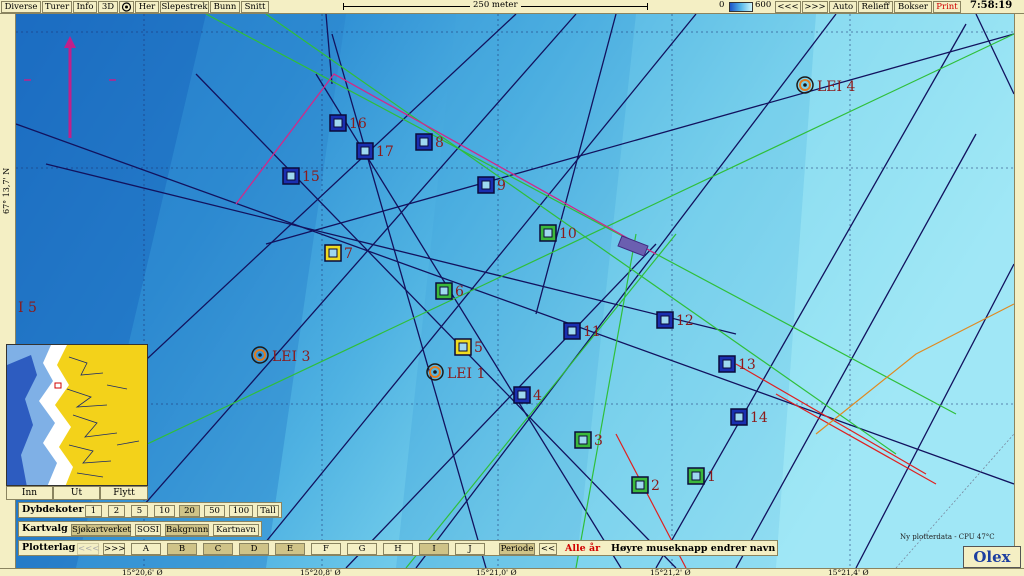 This screenshot has height=576, width=1024. What do you see at coordinates (429, 142) in the screenshot?
I see `waypoint-marker: 8` at bounding box center [429, 142].